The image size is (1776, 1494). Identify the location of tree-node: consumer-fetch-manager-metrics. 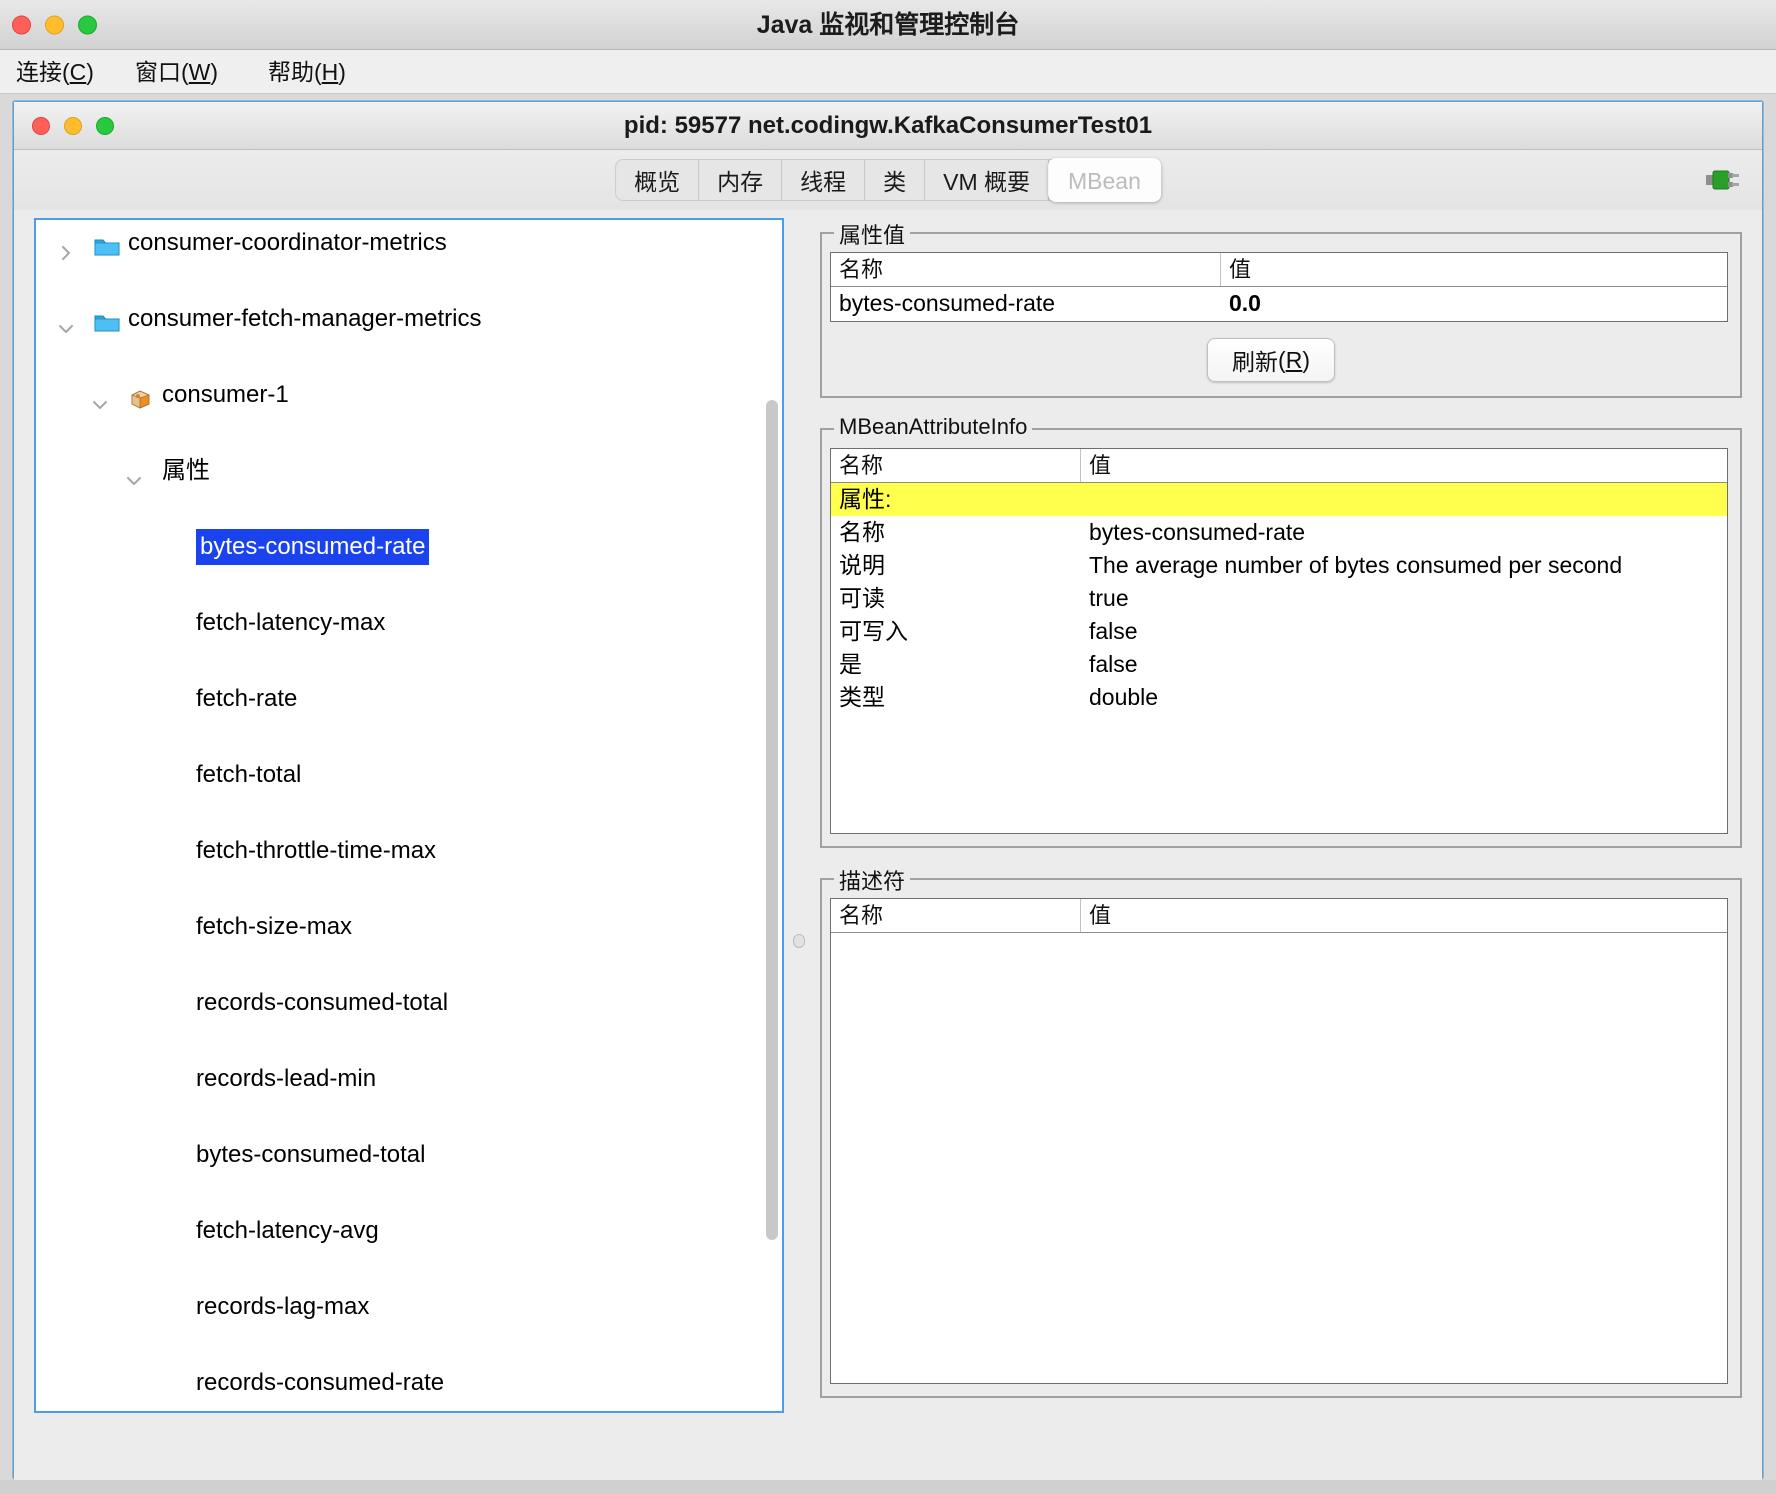
(409, 319).